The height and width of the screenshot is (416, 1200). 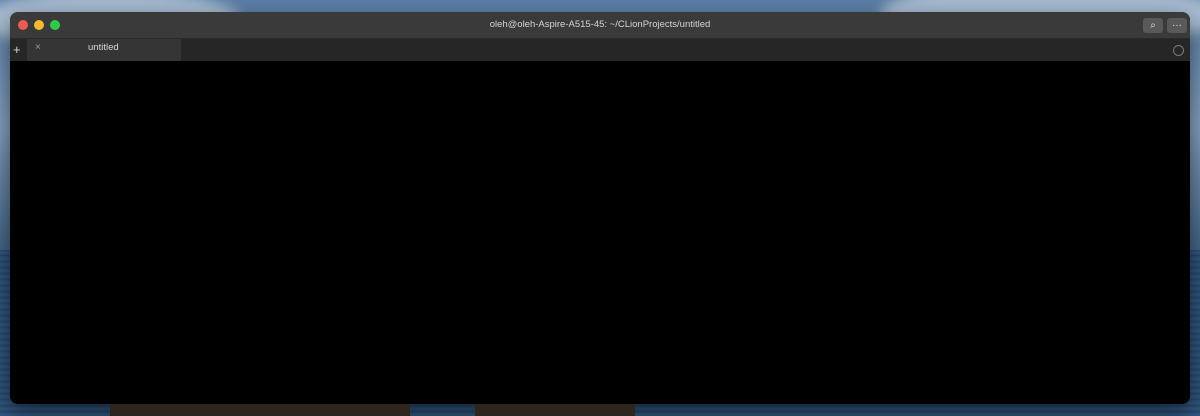 I want to click on close-tab-icon: ×, so click(x=38, y=47).